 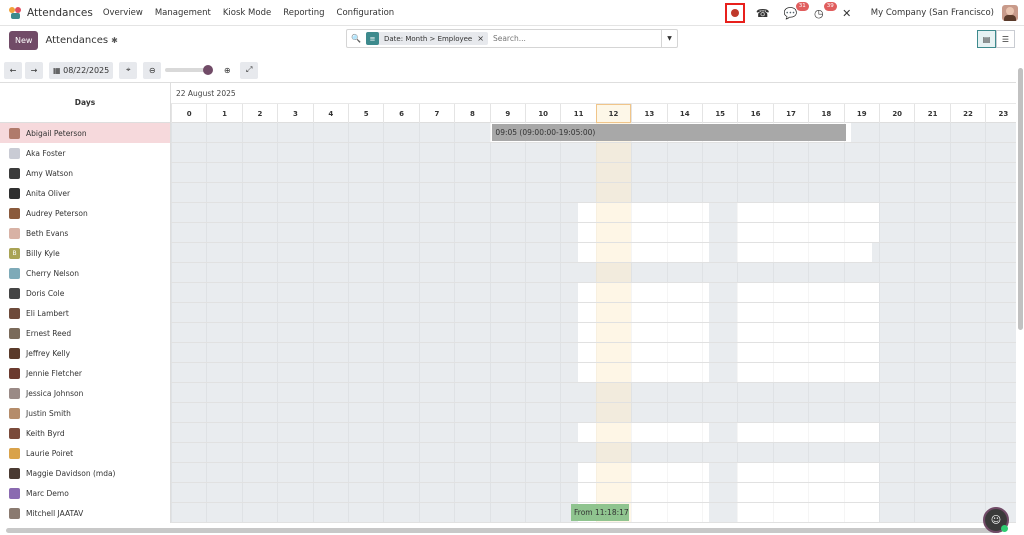 I want to click on employee-name: Doris Cole, so click(x=45, y=293).